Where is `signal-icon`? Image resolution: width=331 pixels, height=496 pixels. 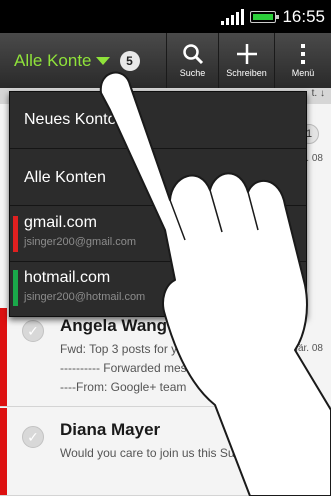 signal-icon is located at coordinates (233, 16).